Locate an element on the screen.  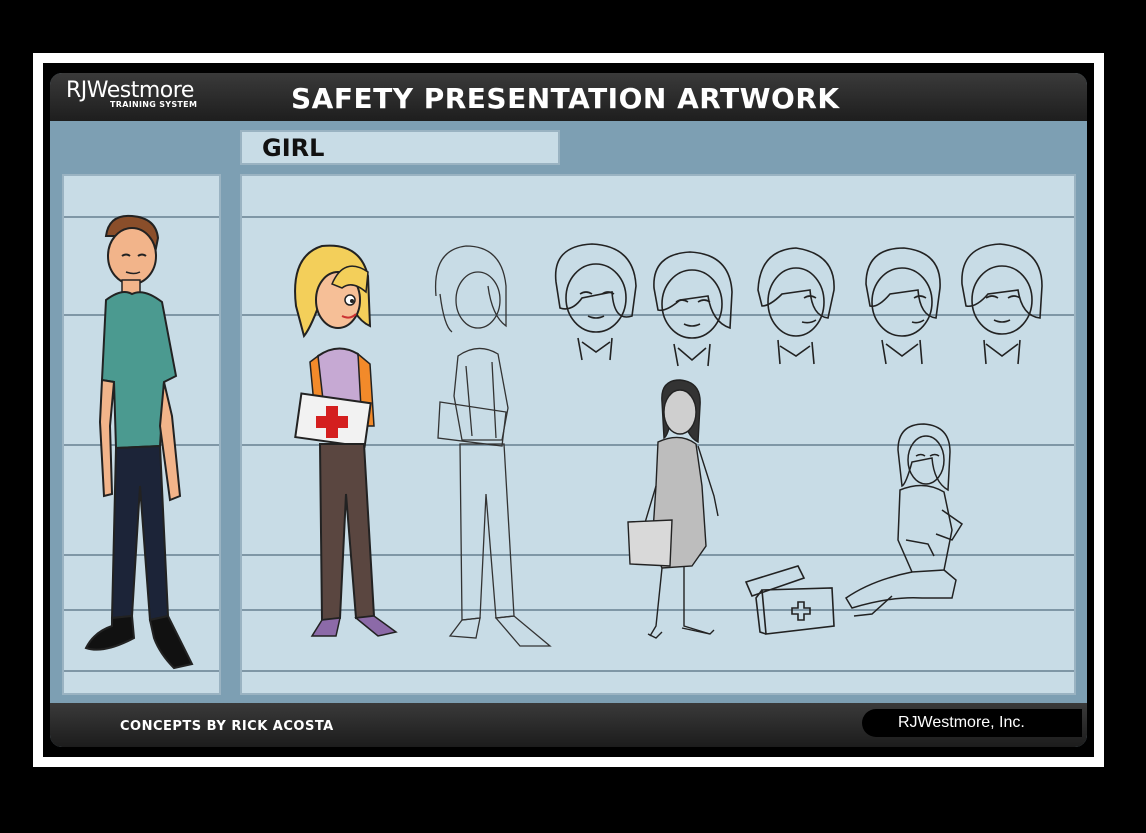
man-character-illustration is located at coordinates (139, 442).